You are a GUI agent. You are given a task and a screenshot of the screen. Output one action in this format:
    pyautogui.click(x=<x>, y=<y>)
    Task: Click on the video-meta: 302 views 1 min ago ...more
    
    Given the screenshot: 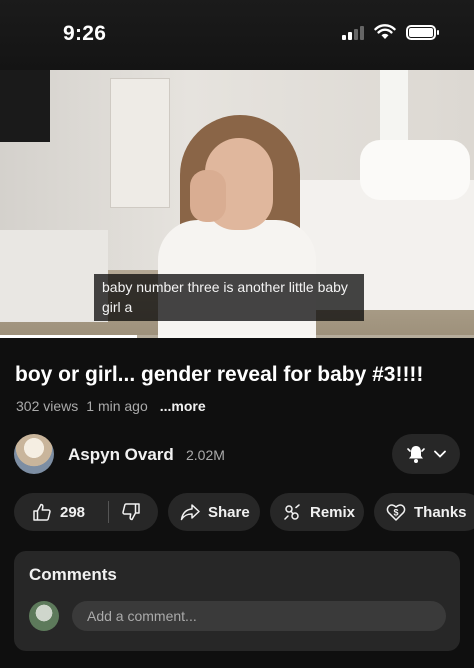 What is the action you would take?
    pyautogui.click(x=111, y=406)
    